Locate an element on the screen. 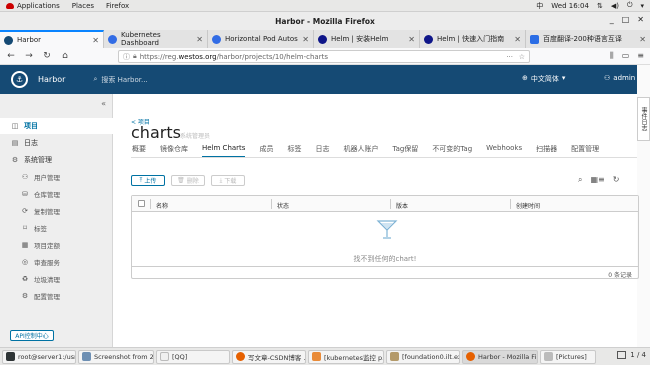  collapse-sidebar-icon: « is located at coordinates (103, 103).